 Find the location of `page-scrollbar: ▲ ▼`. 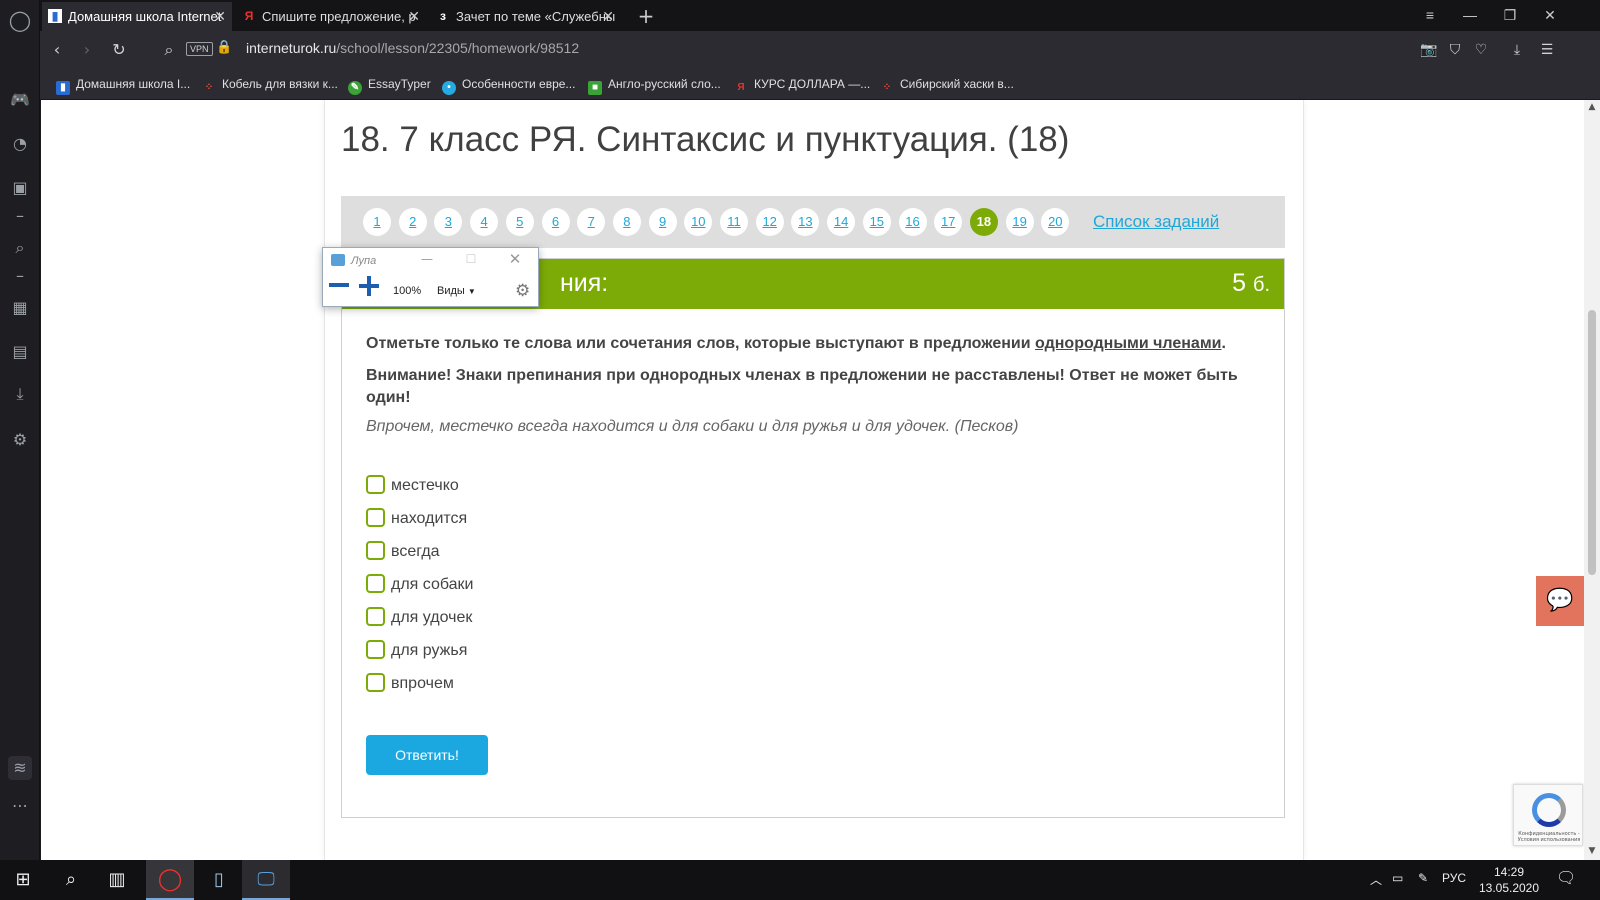

page-scrollbar: ▲ ▼ is located at coordinates (1592, 480).